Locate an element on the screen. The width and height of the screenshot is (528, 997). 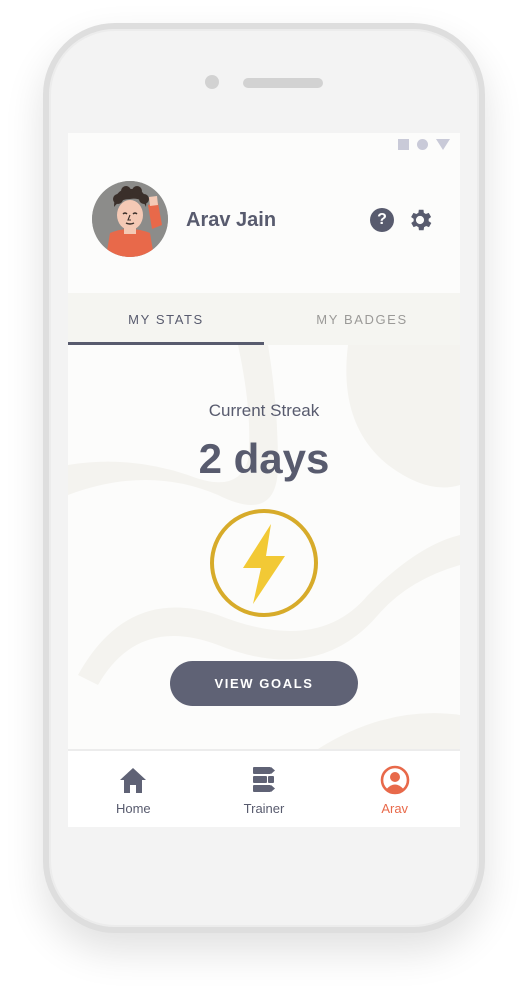
status-circle-icon is located at coordinates (422, 144).